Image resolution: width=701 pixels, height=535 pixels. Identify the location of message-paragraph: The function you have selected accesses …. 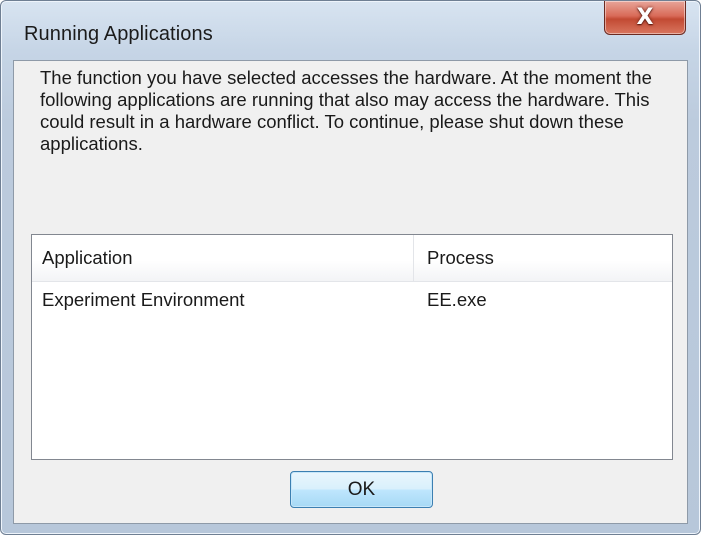
(346, 110).